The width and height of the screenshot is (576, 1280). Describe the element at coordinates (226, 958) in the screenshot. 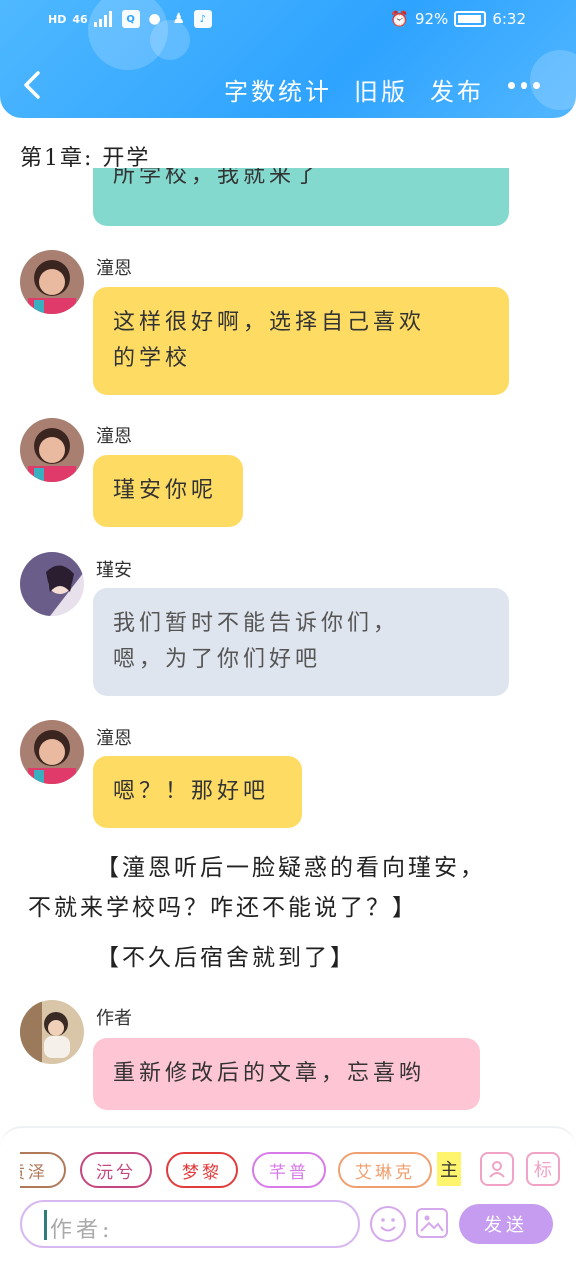

I see `narration-line: 【不久后宿舍就到了】` at that location.